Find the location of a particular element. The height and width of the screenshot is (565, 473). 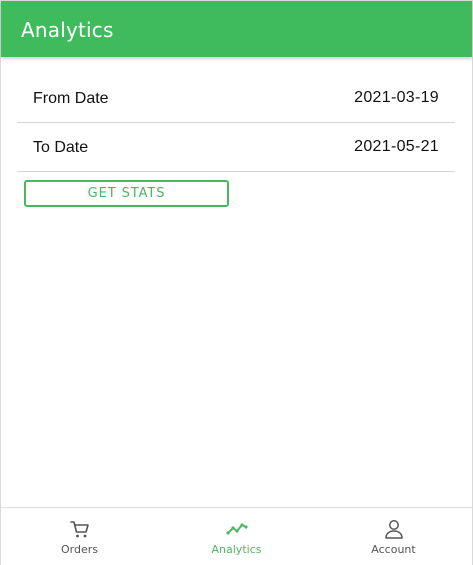

nav-account: Account is located at coordinates (393, 536).